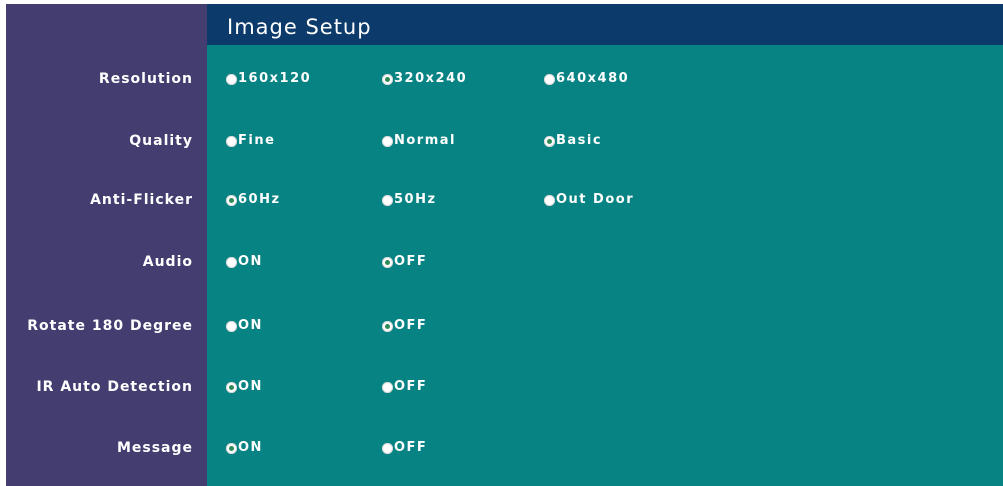 The width and height of the screenshot is (1003, 486). Describe the element at coordinates (154, 448) in the screenshot. I see `message-label: Message` at that location.